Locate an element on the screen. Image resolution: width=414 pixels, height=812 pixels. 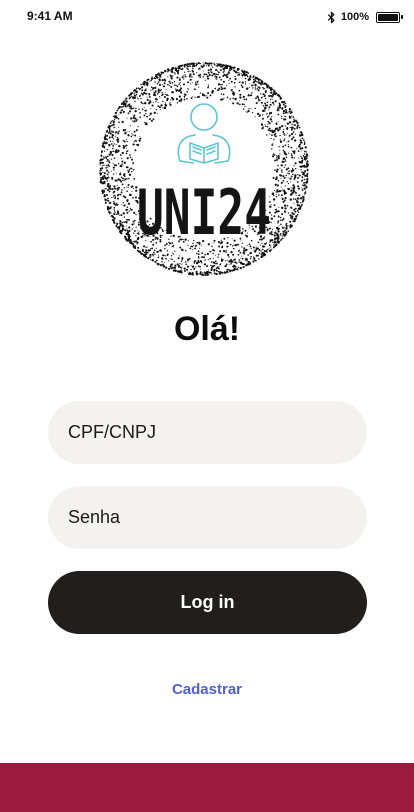
cpf-cnpj-input is located at coordinates (207, 432).